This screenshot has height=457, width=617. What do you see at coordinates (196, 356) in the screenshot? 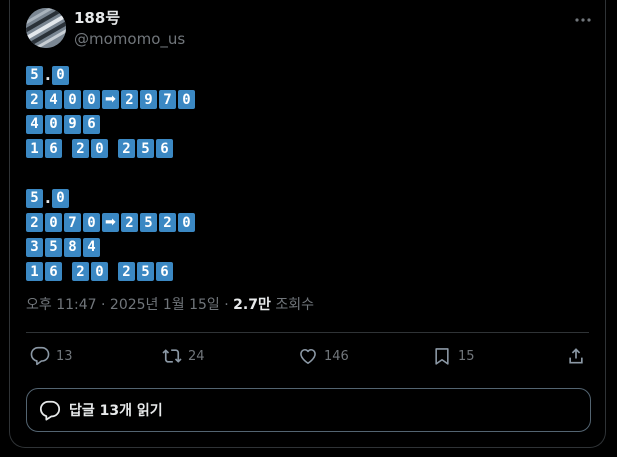
I see `repost-count: 24` at bounding box center [196, 356].